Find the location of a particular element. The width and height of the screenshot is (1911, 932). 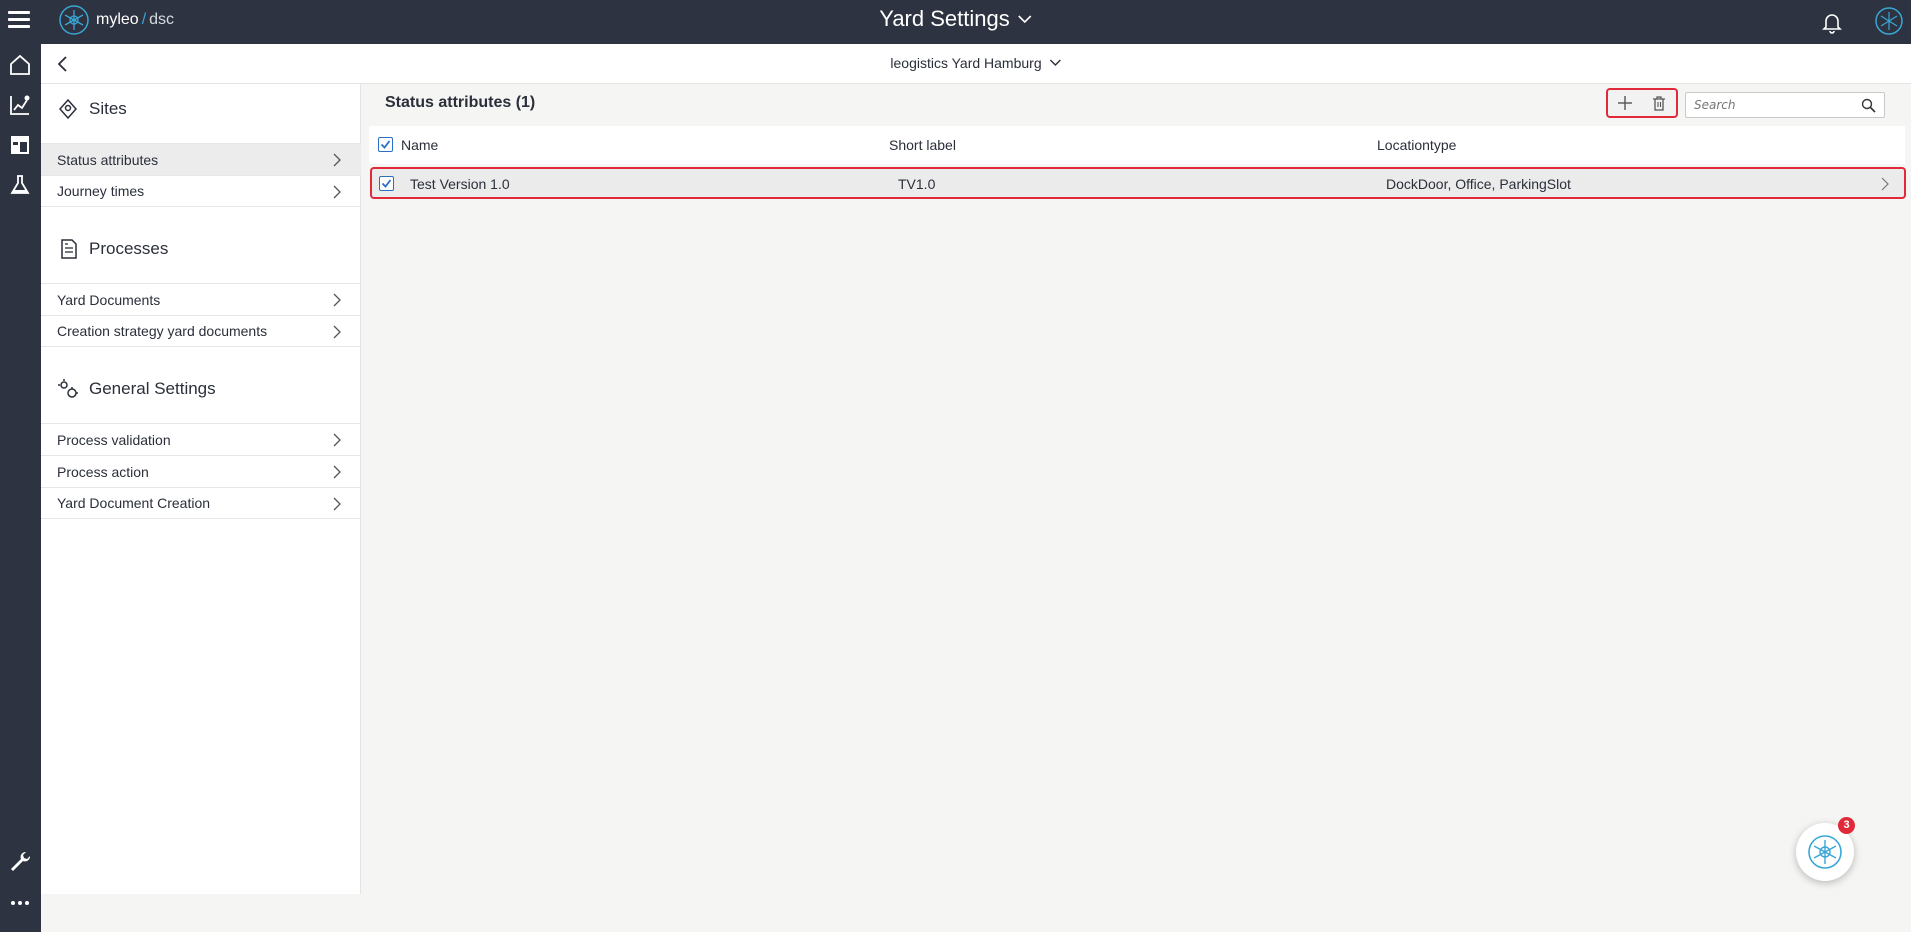

sidebar-item-label: Process validation is located at coordinates (114, 439).